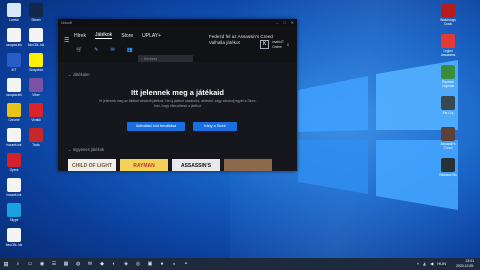 This screenshot has width=480, height=270. Describe the element at coordinates (448, 138) in the screenshot. I see `desktop-game-icon: Assassin's Creed` at that location.